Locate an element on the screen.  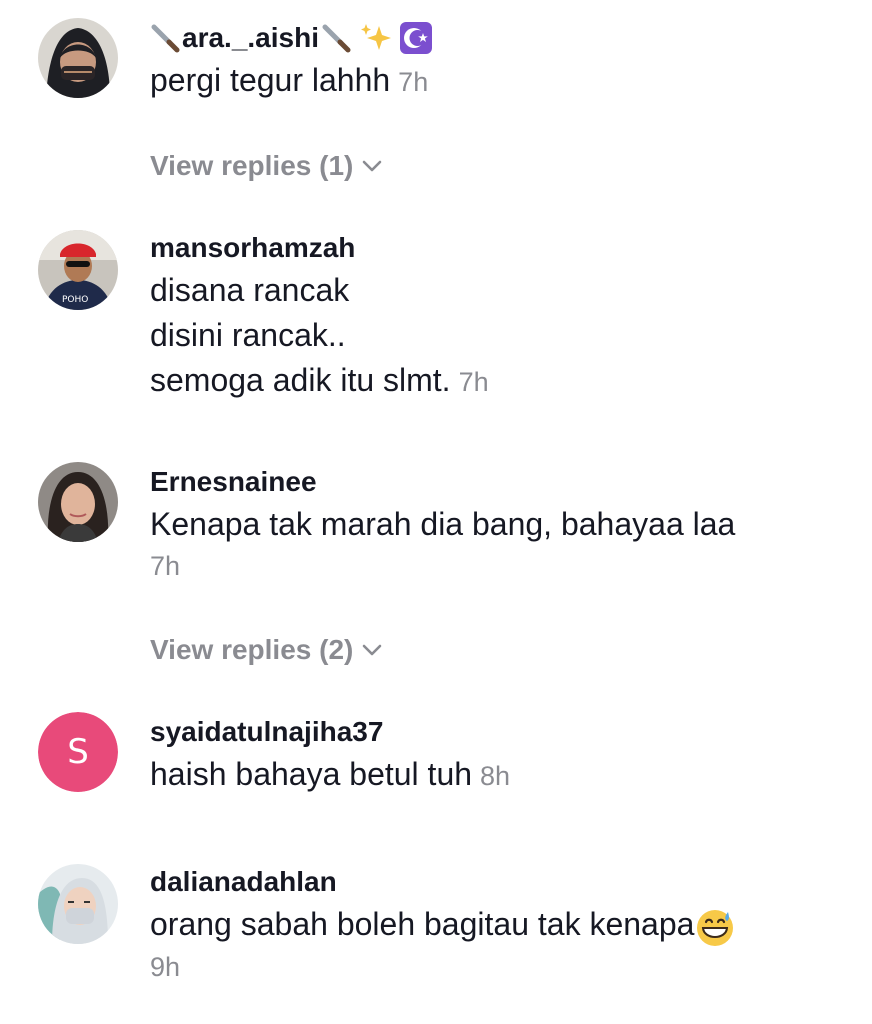
sparkles-icon is located at coordinates (375, 37).